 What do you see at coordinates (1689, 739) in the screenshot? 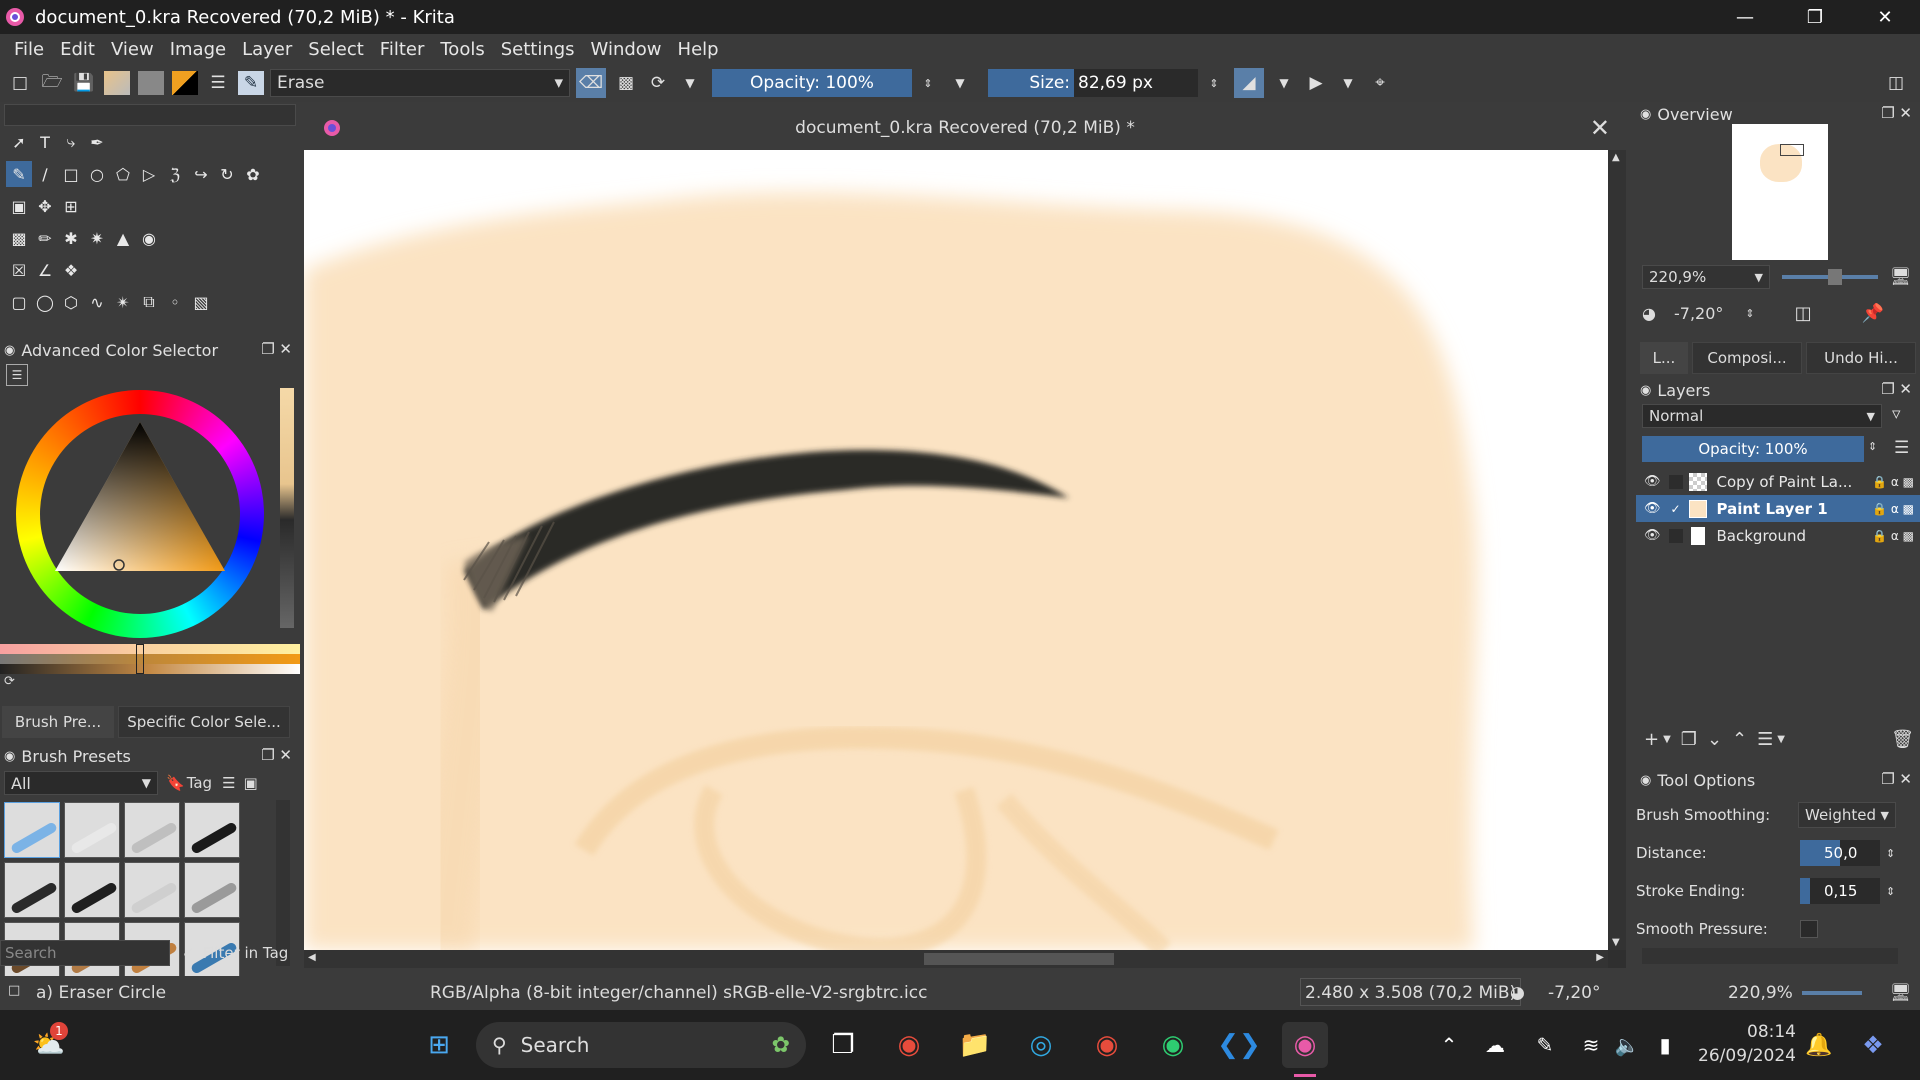
I see `duplicate-layer-icon: ❐` at bounding box center [1689, 739].